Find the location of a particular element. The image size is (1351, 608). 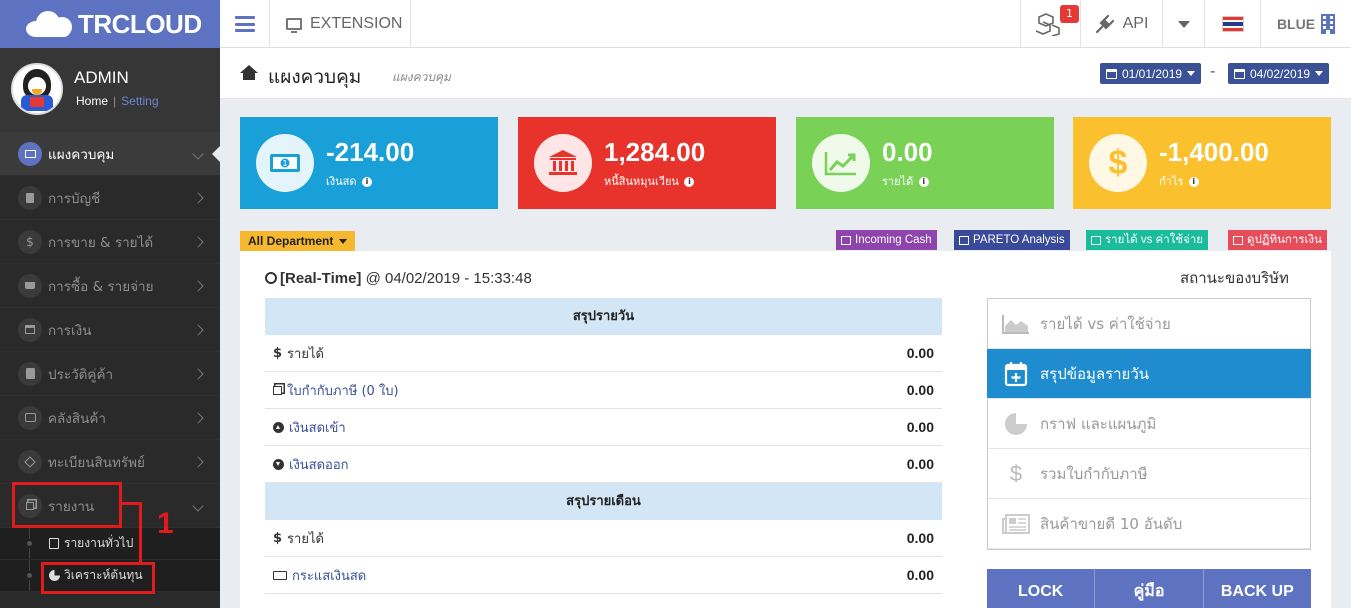

cash-in-link: เงินสดเข้า is located at coordinates (309, 427).